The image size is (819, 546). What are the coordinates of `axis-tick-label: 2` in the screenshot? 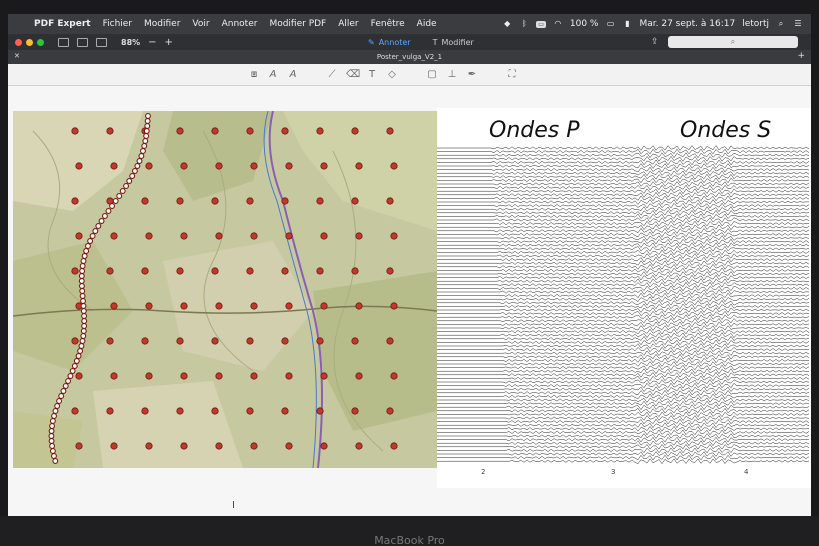 It's located at (483, 472).